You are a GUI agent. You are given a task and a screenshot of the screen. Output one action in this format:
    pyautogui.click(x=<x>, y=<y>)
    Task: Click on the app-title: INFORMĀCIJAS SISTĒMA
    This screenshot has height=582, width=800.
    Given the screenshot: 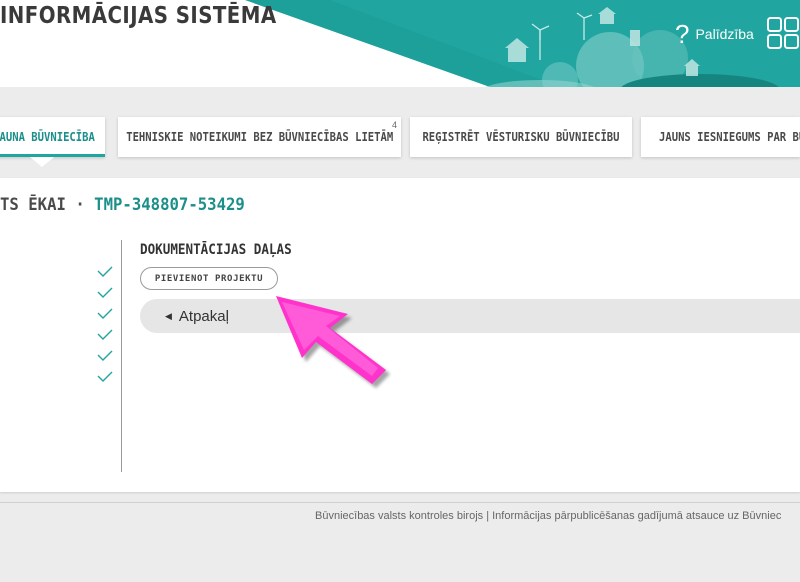 What is the action you would take?
    pyautogui.click(x=138, y=16)
    